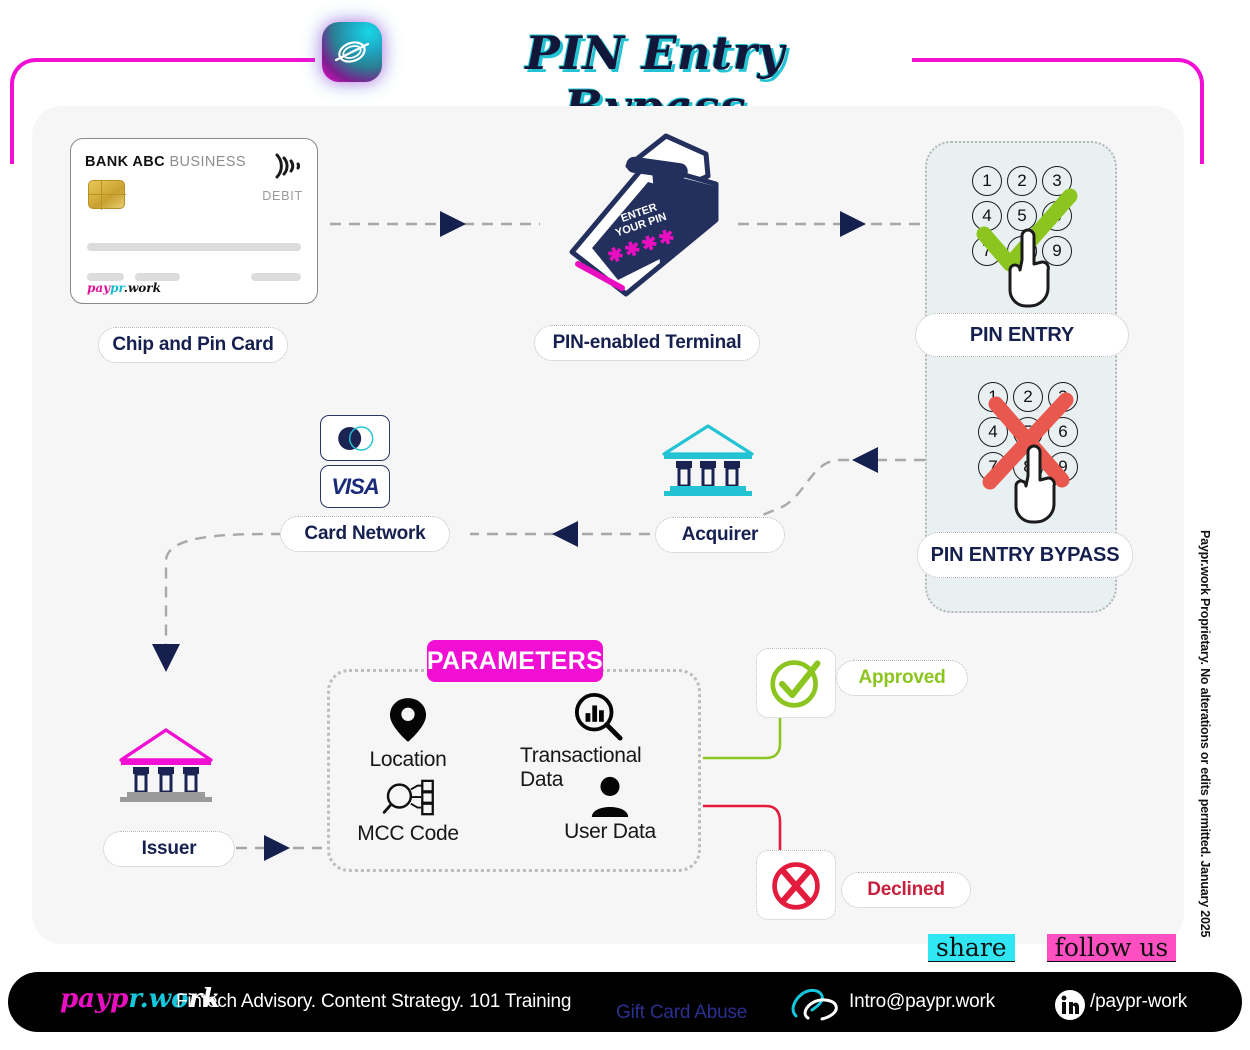 The width and height of the screenshot is (1250, 1050). What do you see at coordinates (814, 1004) in the screenshot?
I see `paperclip-icon` at bounding box center [814, 1004].